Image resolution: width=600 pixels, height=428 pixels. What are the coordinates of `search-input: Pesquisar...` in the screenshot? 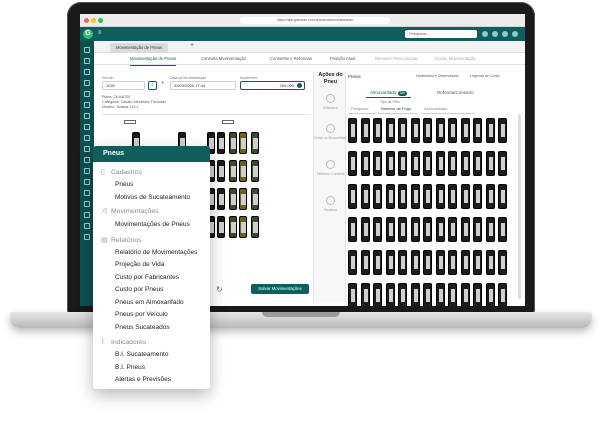 It's located at (441, 34).